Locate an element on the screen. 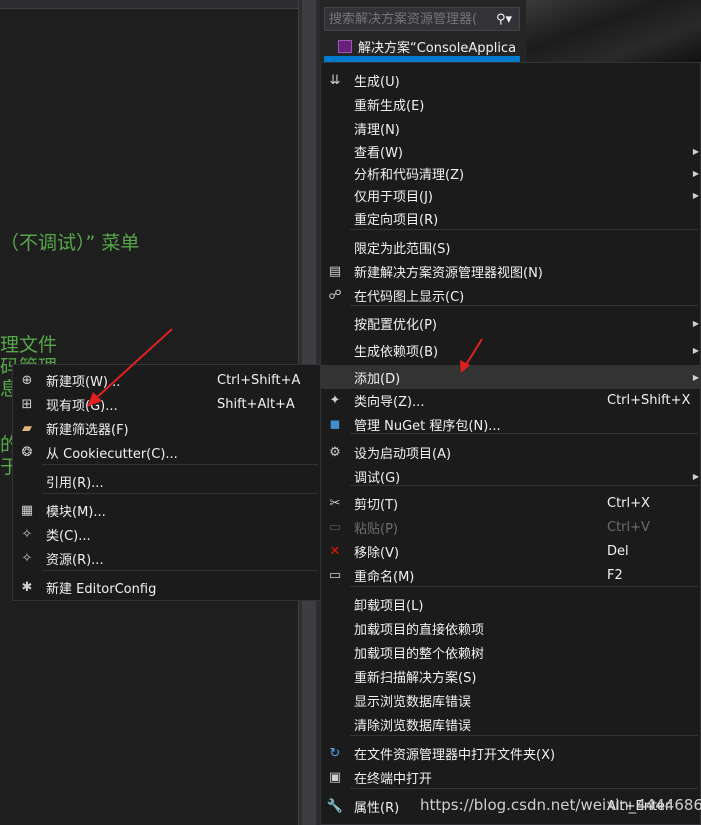 Image resolution: width=701 pixels, height=825 pixels. menu-item-28: ↻ 在文件资源管理器中打开文件夹(X) is located at coordinates (510, 753).